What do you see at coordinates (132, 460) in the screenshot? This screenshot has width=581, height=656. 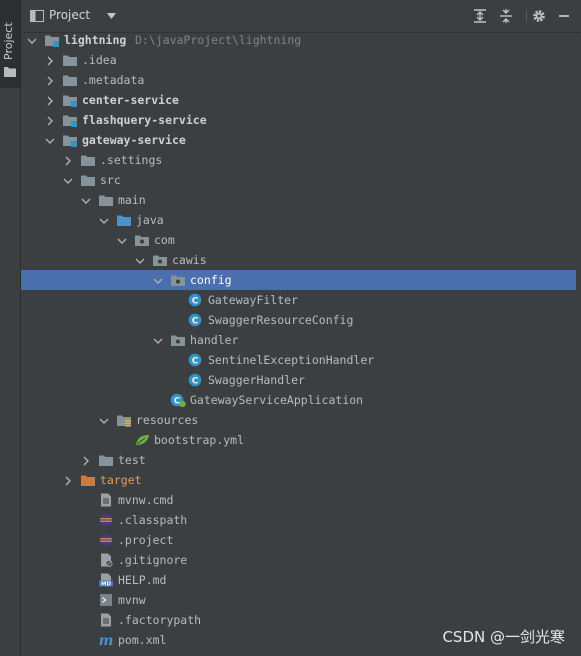 I see `tree-item-label: test` at bounding box center [132, 460].